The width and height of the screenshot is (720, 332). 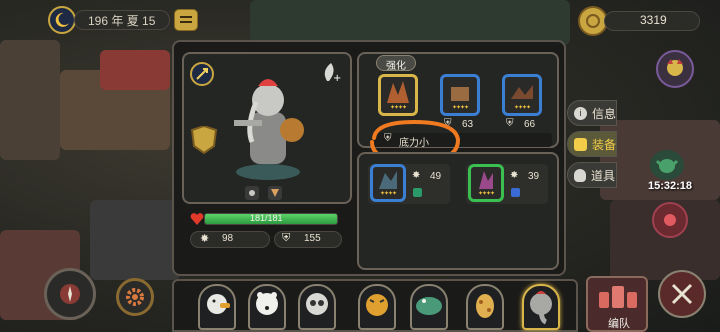 What do you see at coordinates (330, 72) in the screenshot?
I see `evolve-icon: +` at bounding box center [330, 72].